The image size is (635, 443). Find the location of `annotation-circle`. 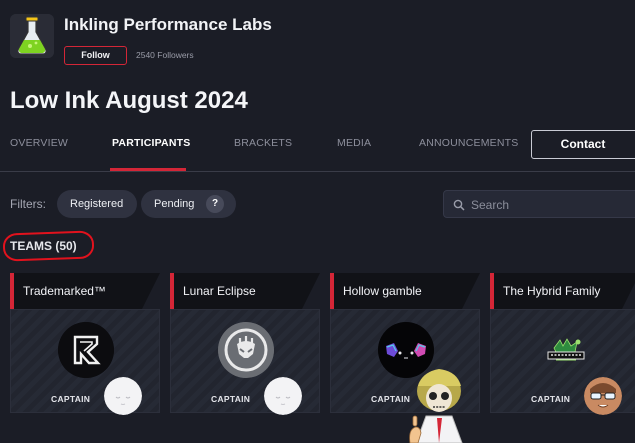

annotation-circle is located at coordinates (48, 246).